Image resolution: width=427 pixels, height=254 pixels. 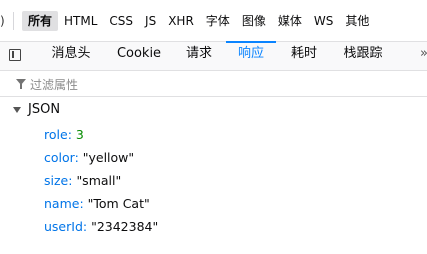 I want to click on tab-headers: 消息头, so click(x=71, y=56).